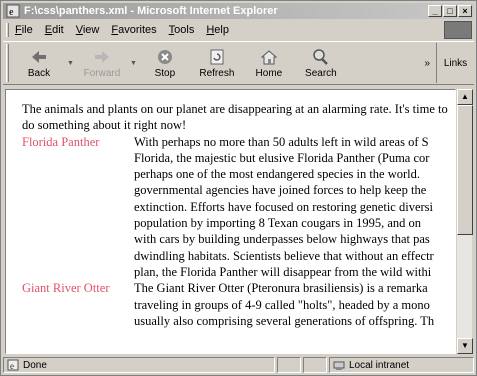 The image size is (477, 376). I want to click on menu-bar: File Edit View Favorites Tools Help, so click(238, 30).